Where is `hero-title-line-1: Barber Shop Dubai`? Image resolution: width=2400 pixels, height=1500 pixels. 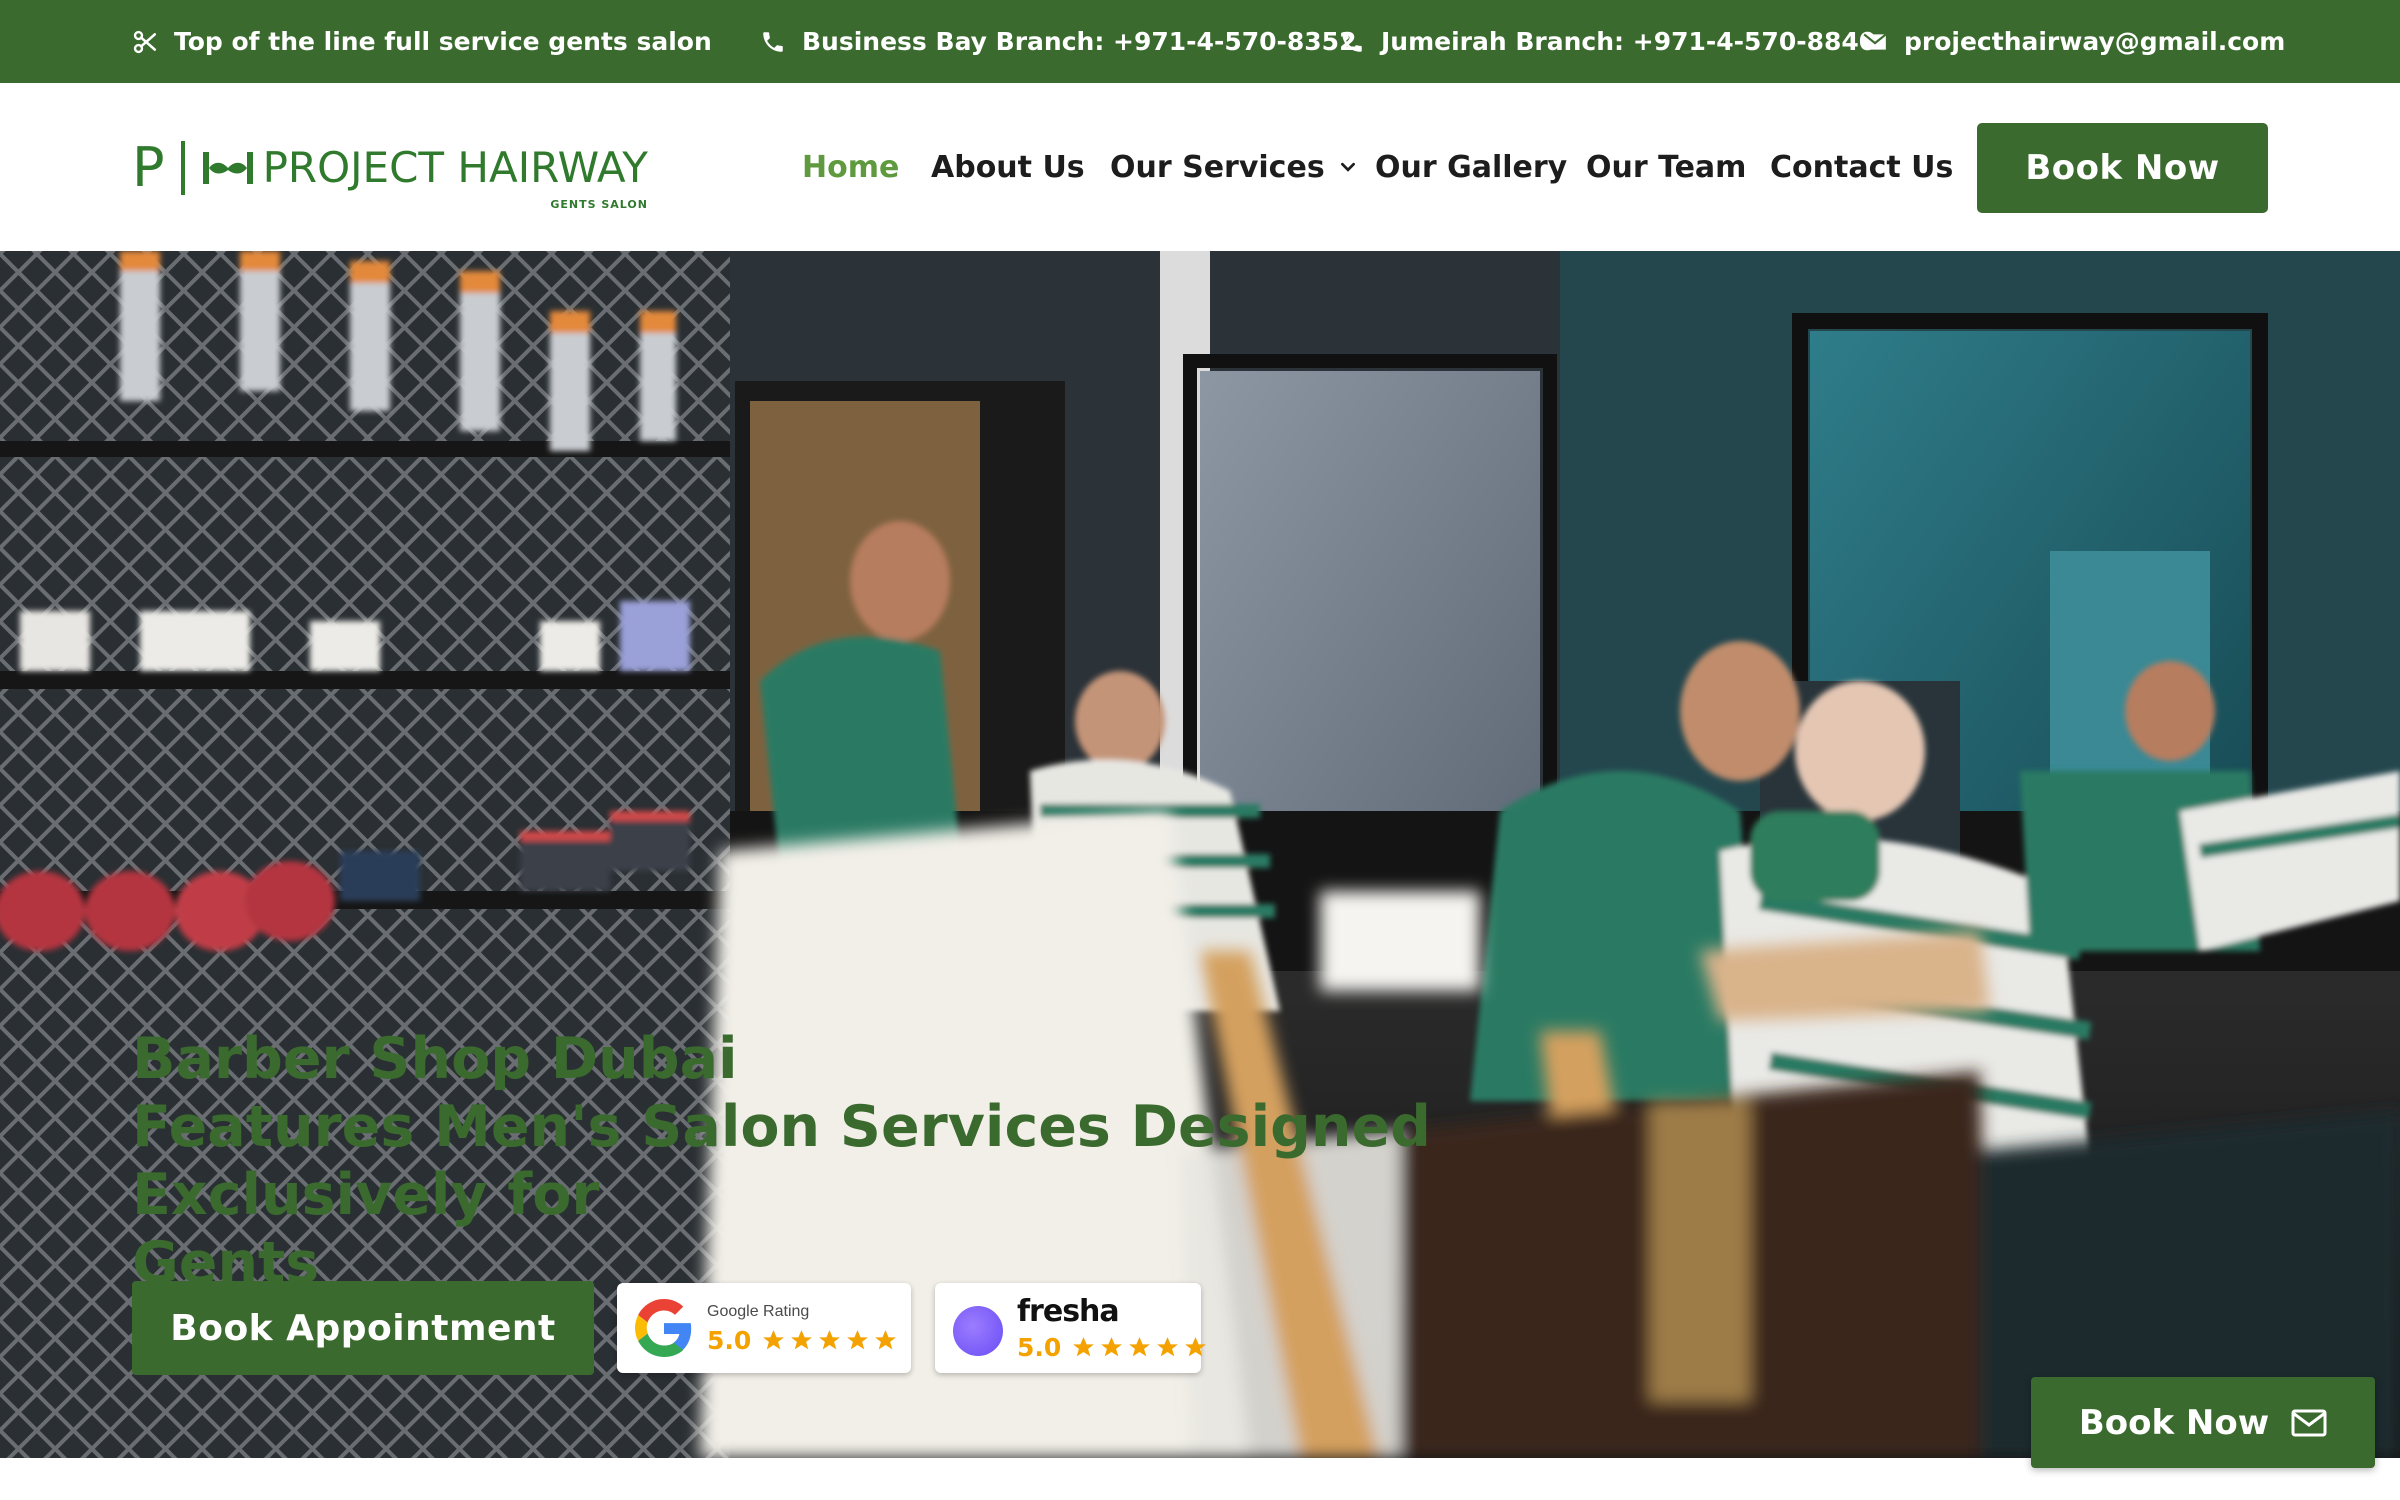
hero-title-line-1: Barber Shop Dubai is located at coordinates (435, 1059).